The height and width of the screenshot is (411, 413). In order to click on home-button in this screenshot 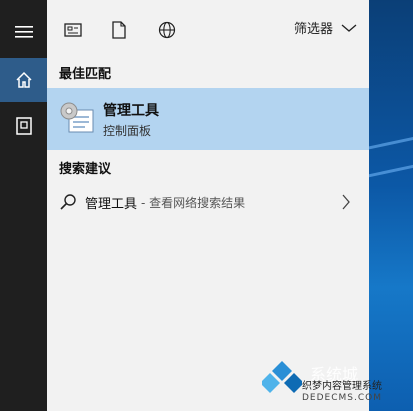, I will do `click(23, 80)`.